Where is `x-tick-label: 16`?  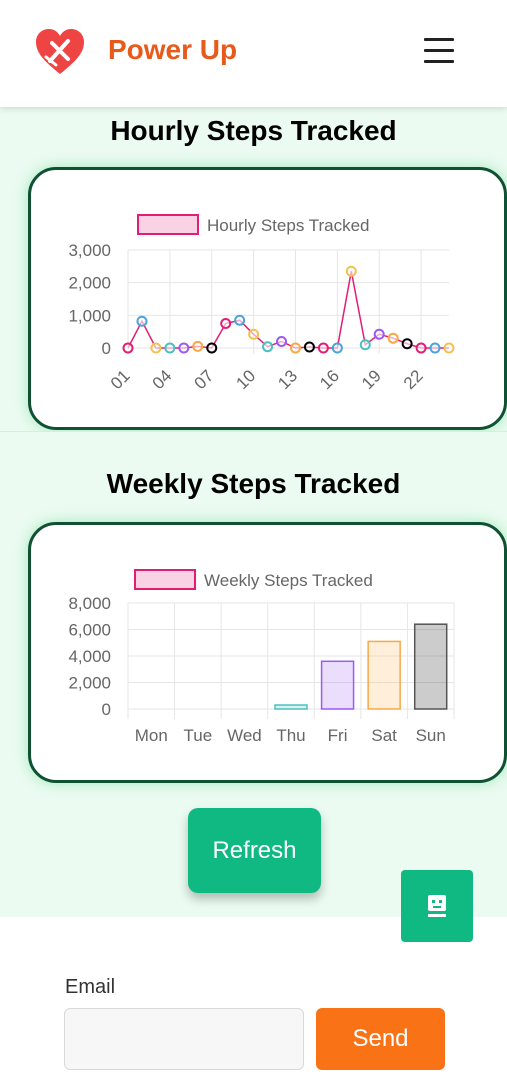
x-tick-label: 16 is located at coordinates (329, 379).